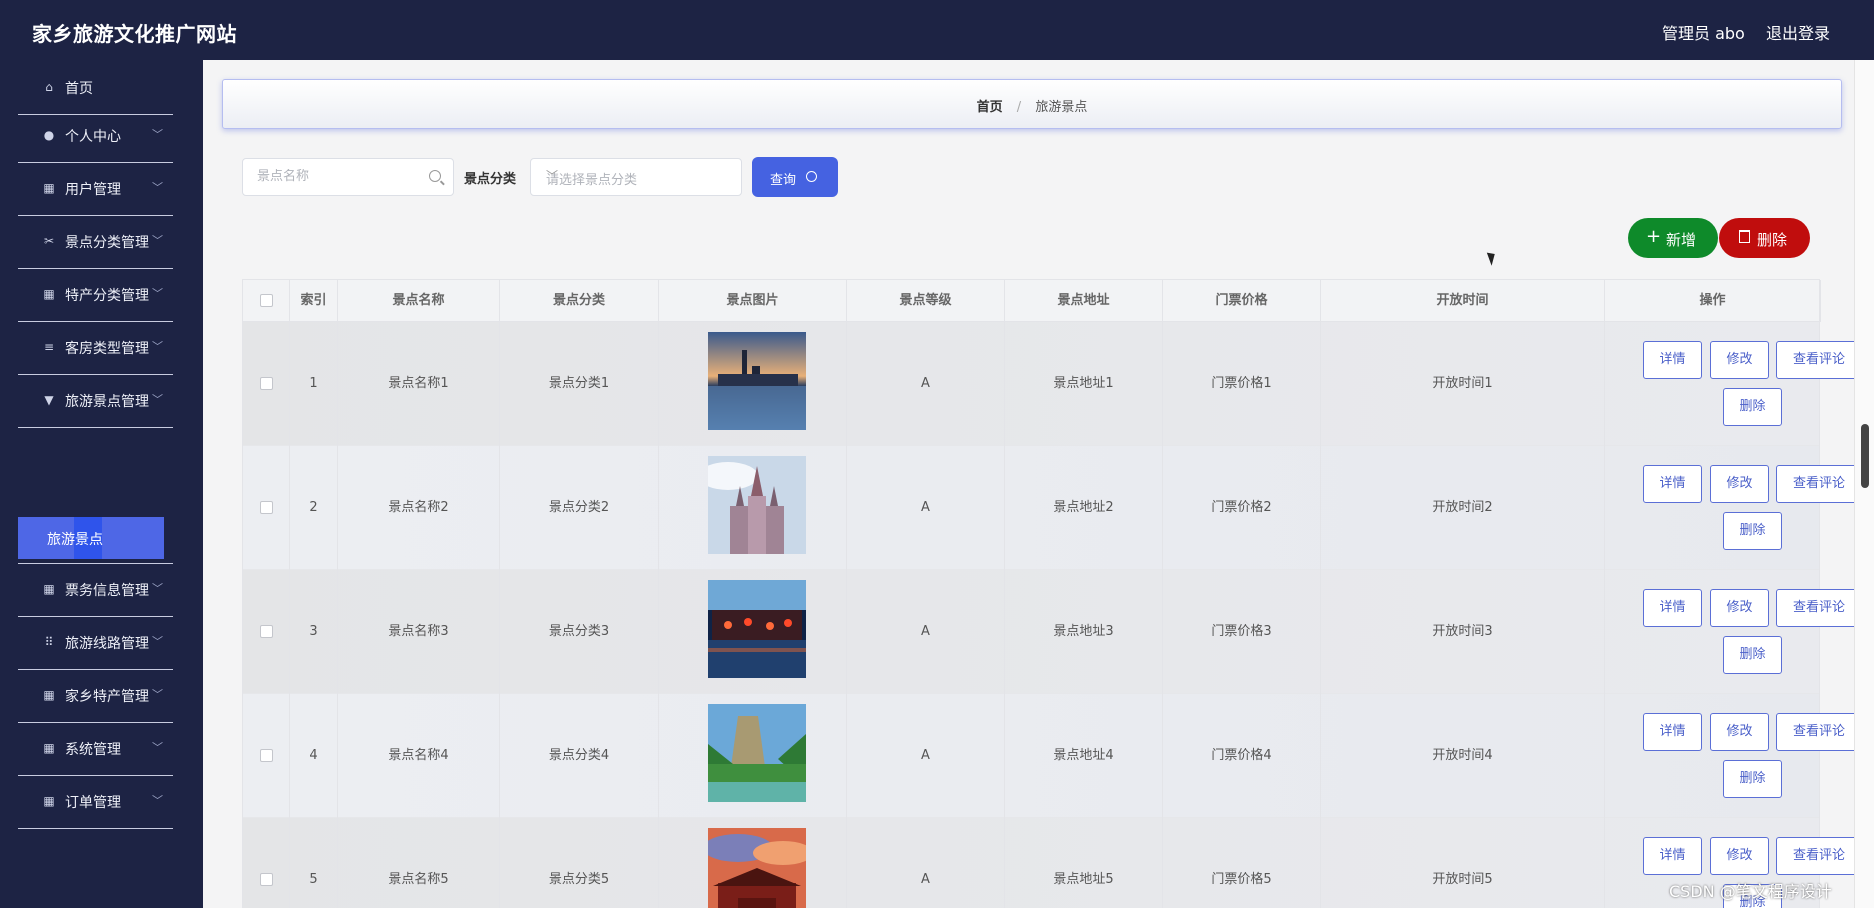  I want to click on site-title: 家乡旅游文化推广网站, so click(134, 34).